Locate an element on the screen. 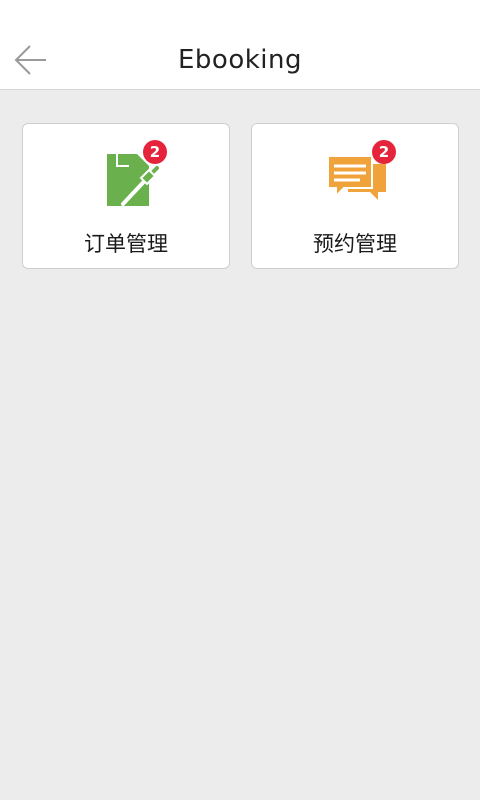  tile-label: 预约管理 is located at coordinates (355, 244).